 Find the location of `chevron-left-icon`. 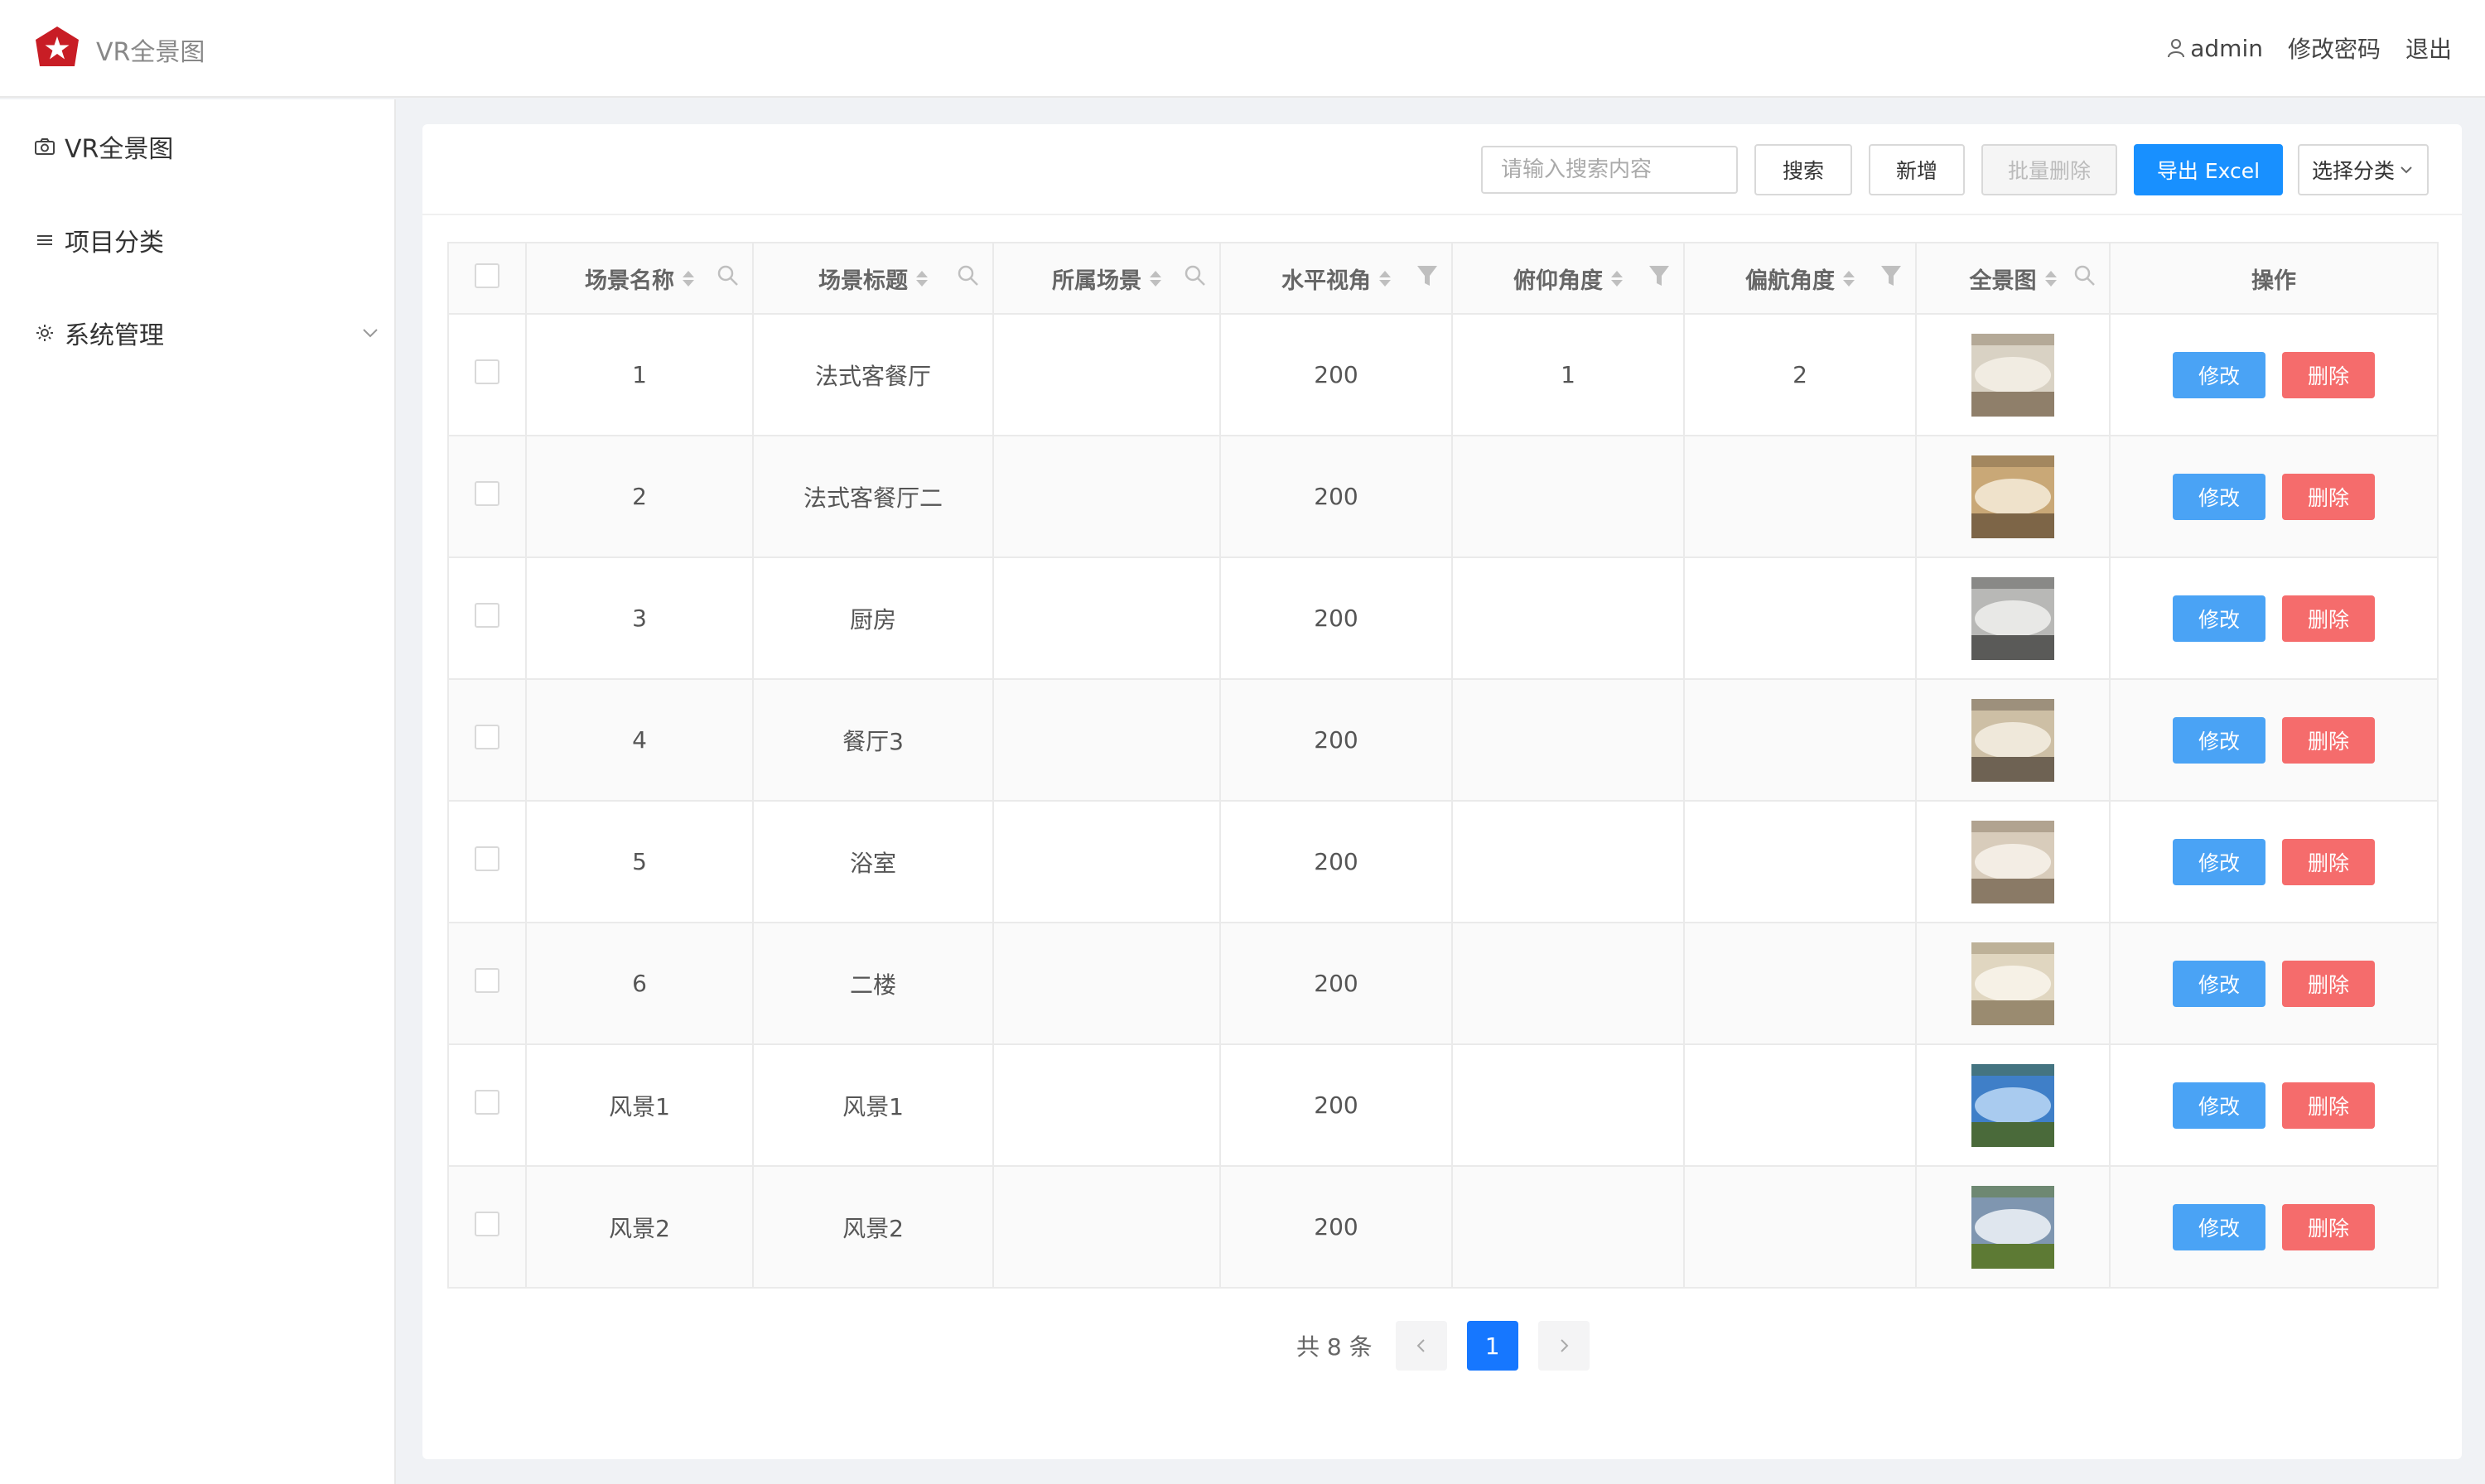

chevron-left-icon is located at coordinates (1420, 1345).